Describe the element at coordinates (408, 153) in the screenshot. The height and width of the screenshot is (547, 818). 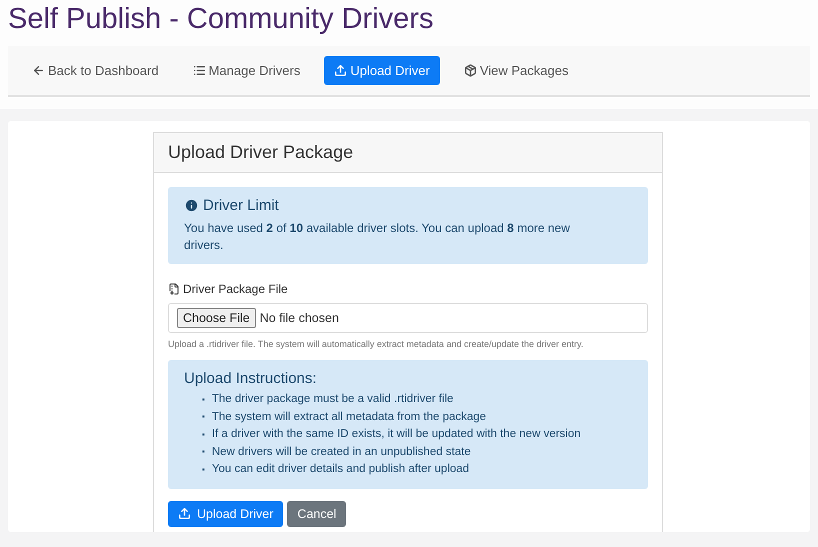
I see `card-title: Upload Driver Package` at that location.